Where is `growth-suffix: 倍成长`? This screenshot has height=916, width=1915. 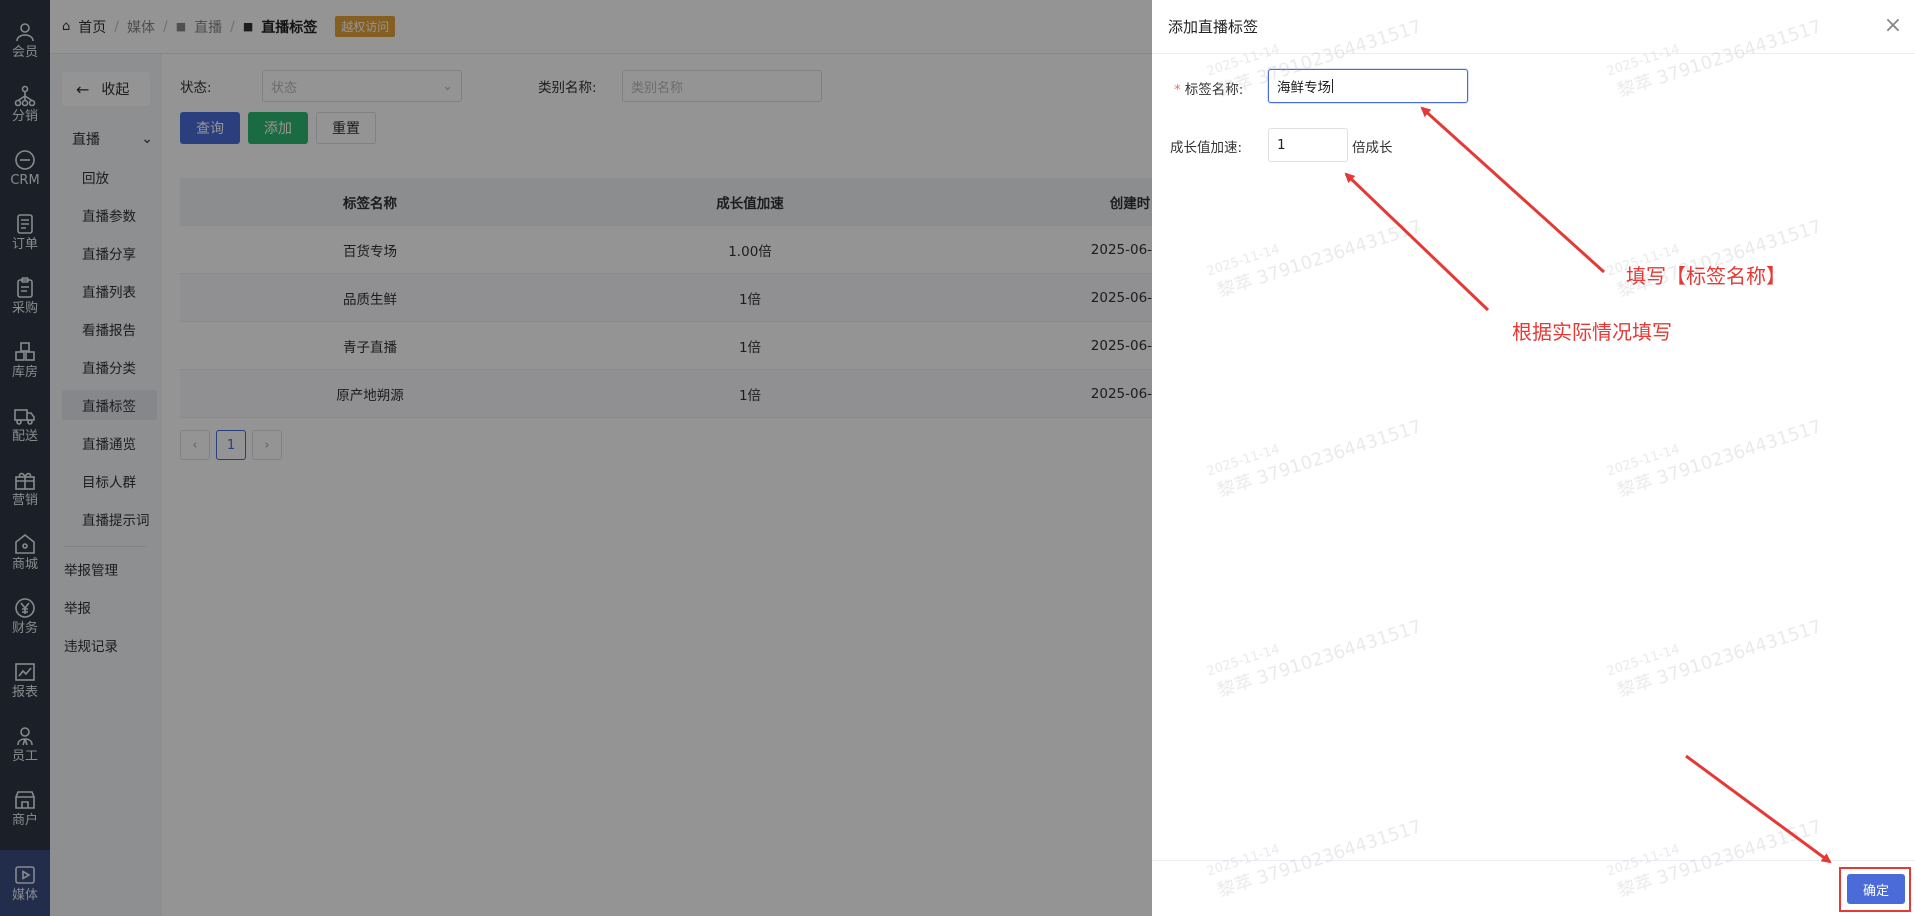
growth-suffix: 倍成长 is located at coordinates (1372, 148).